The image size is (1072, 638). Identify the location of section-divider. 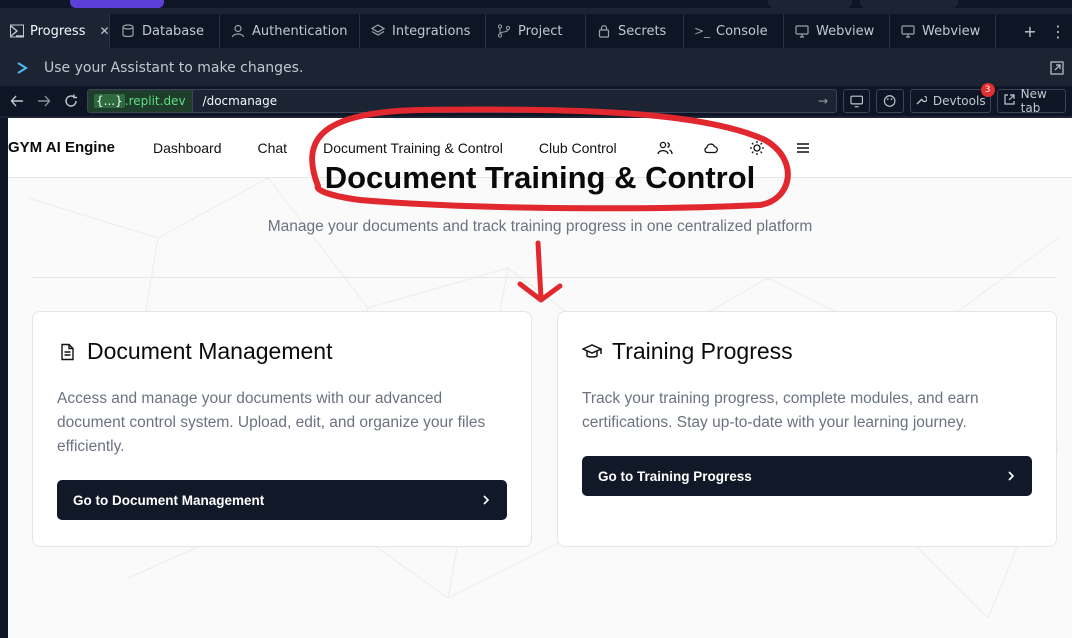
(544, 277).